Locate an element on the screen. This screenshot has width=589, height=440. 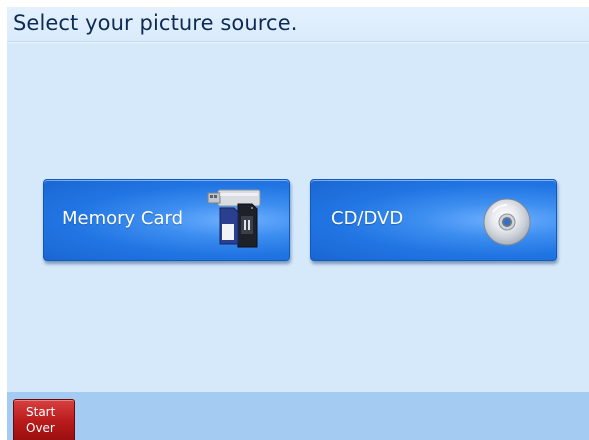
start-over-button: Start Over is located at coordinates (44, 419).